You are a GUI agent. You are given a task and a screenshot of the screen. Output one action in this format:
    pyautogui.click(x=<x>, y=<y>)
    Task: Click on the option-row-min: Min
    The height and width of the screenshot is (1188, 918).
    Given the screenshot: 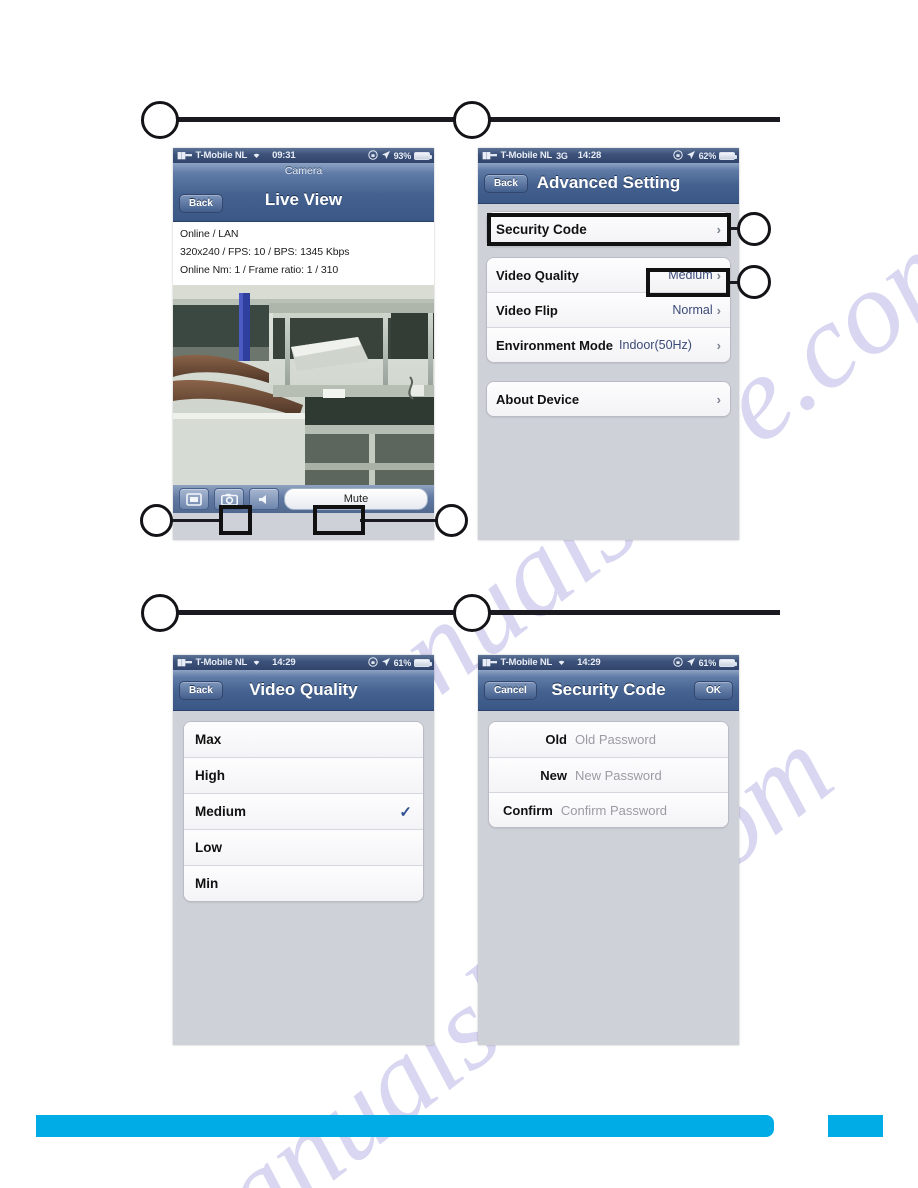 What is the action you would take?
    pyautogui.click(x=303, y=883)
    